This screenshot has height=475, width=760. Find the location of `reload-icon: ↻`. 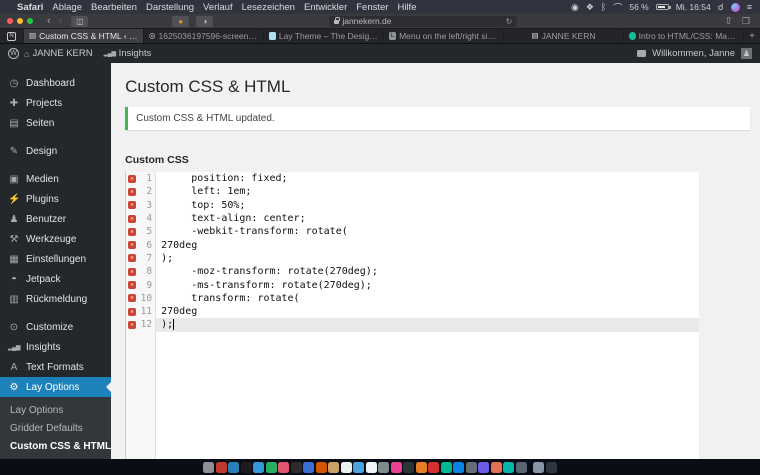

reload-icon: ↻ is located at coordinates (509, 21).